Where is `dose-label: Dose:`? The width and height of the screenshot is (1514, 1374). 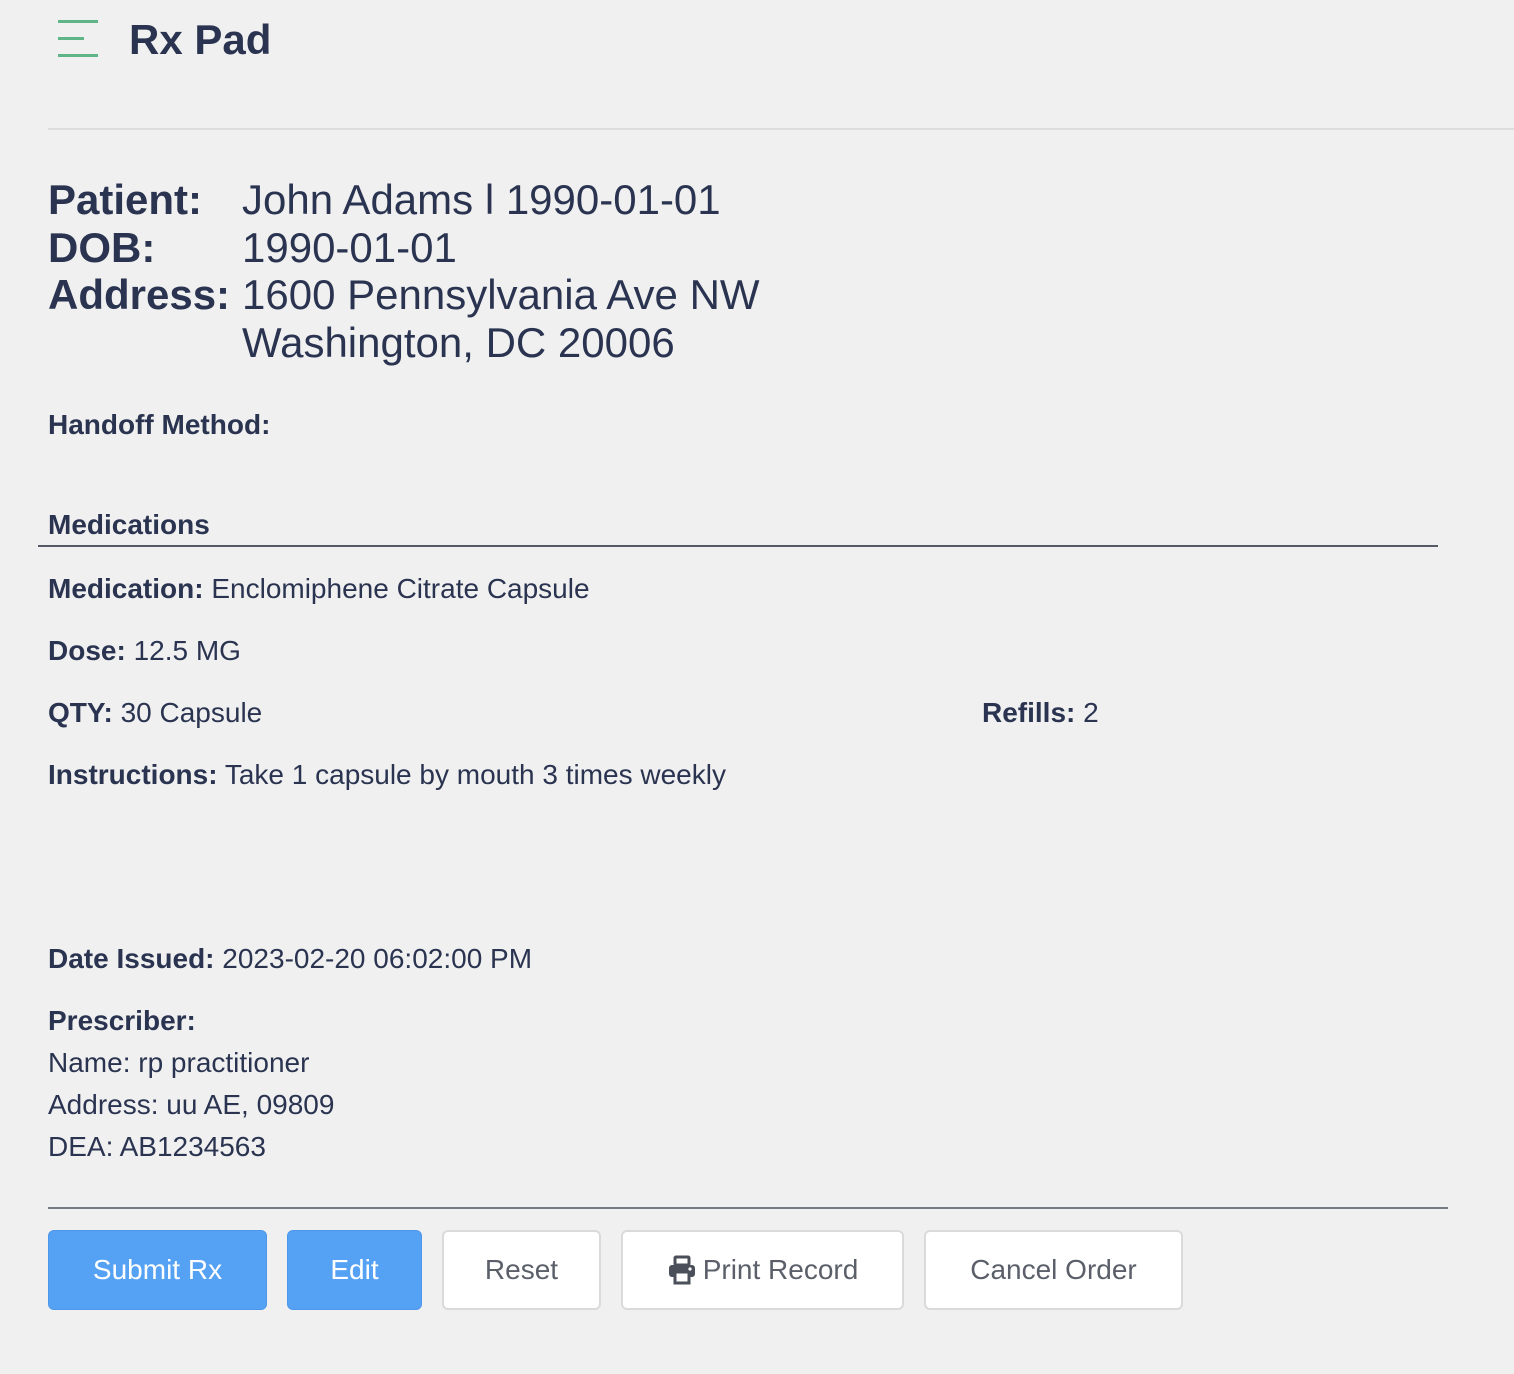 dose-label: Dose: is located at coordinates (87, 650).